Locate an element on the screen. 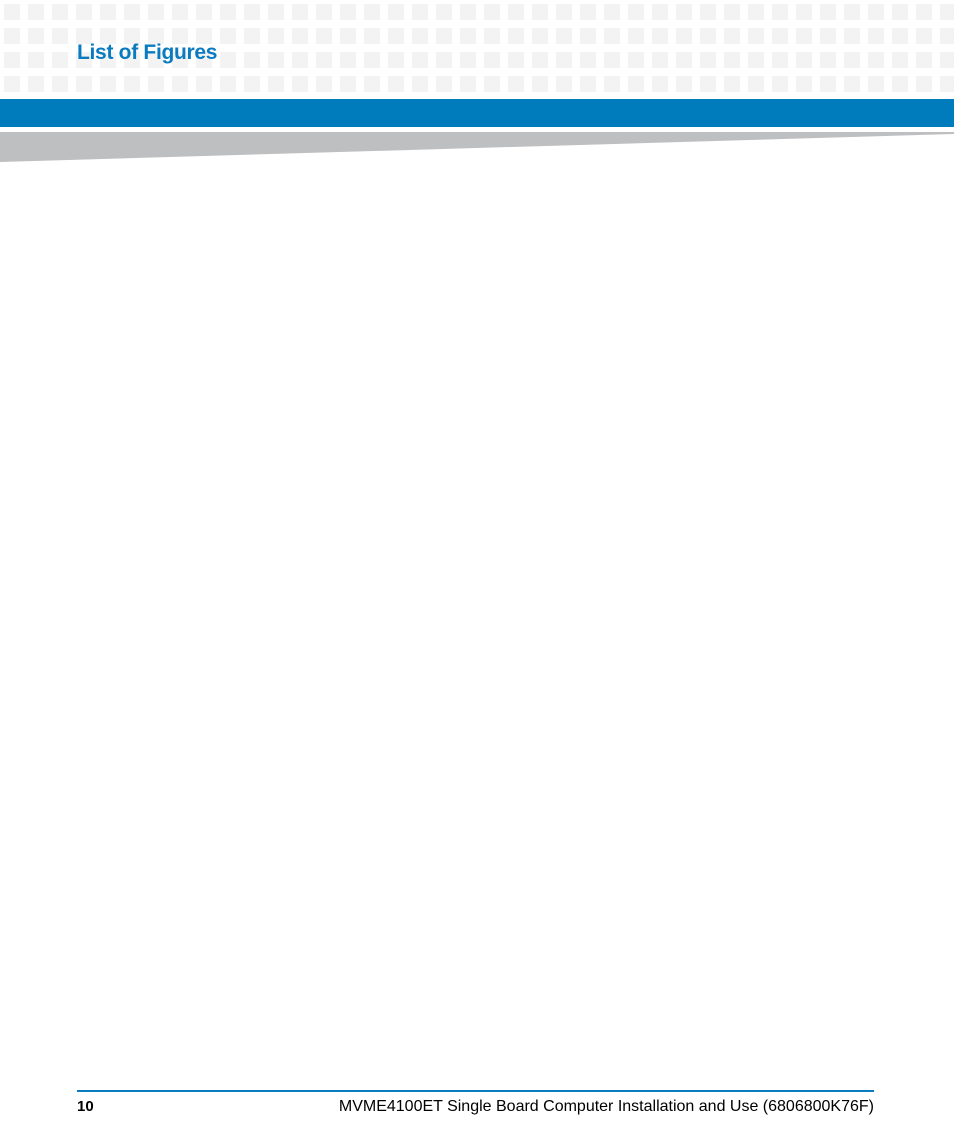  gray-wedge-shape is located at coordinates (477, 147).